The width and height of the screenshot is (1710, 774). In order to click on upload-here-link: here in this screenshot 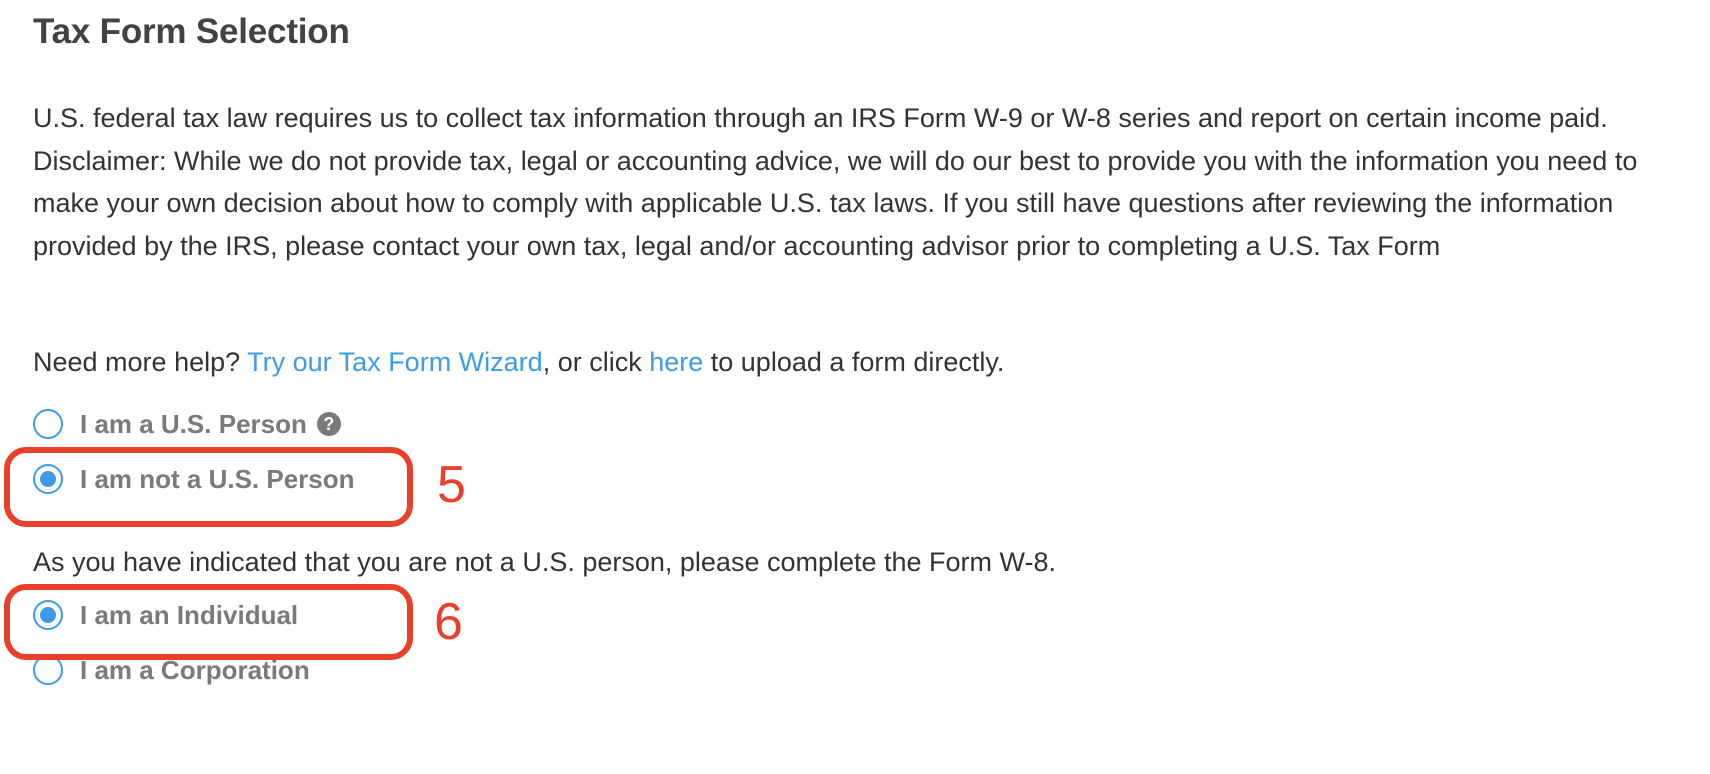, I will do `click(676, 362)`.